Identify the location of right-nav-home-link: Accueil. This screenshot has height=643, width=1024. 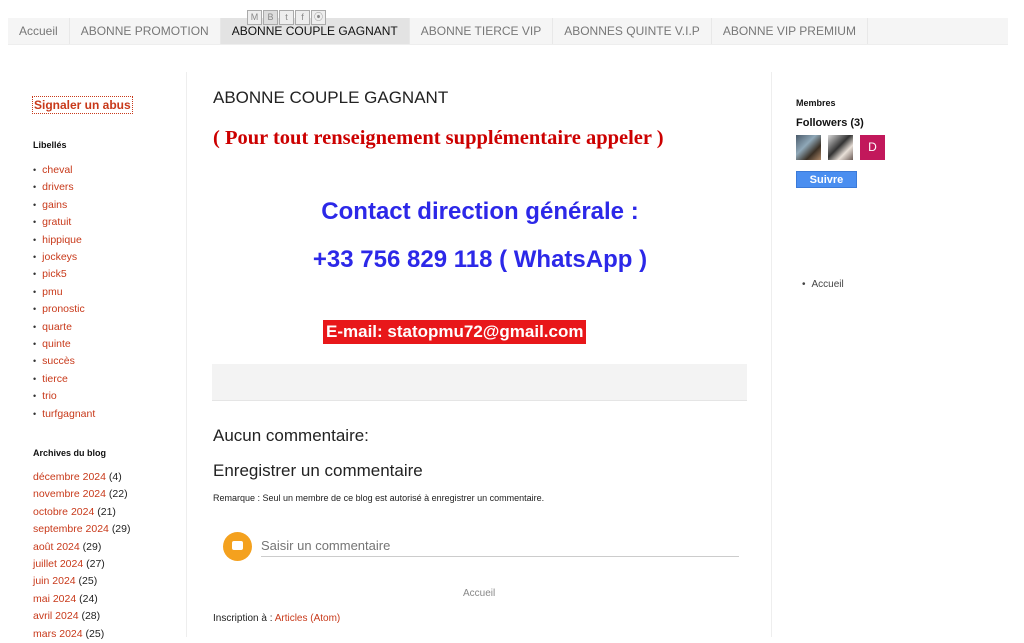
(823, 284).